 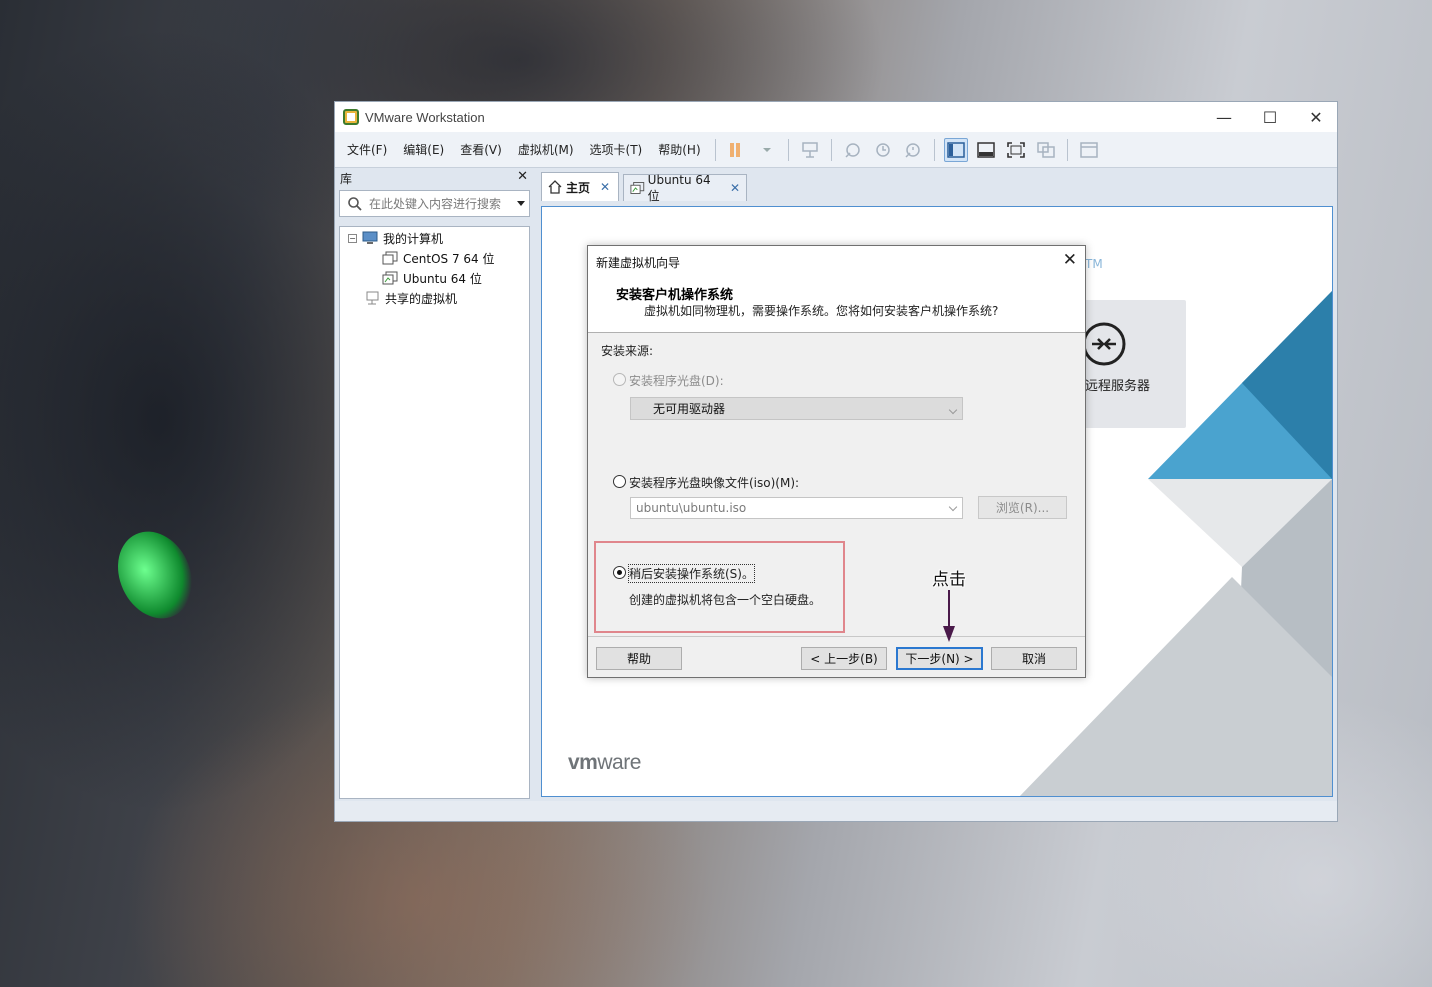 I want to click on radio-install-iso-label: 安装程序光盘映像文件(iso)(M):, so click(x=714, y=483).